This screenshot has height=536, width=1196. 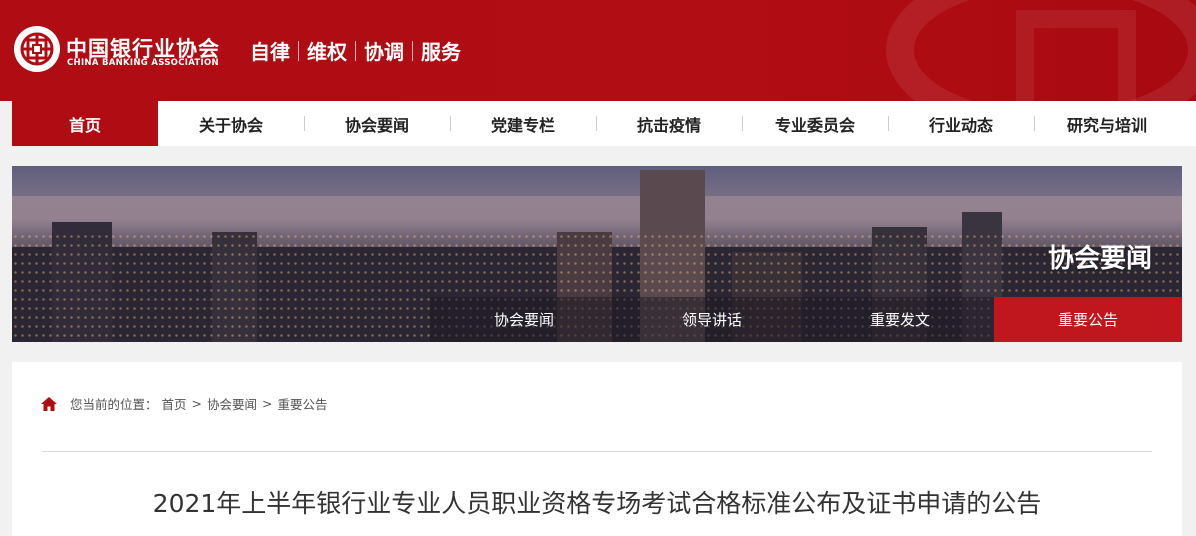 I want to click on article-title: 2021年上半年银行业专业人员职业资格专场考试合格标准公布及证书申请的公告, so click(x=597, y=503).